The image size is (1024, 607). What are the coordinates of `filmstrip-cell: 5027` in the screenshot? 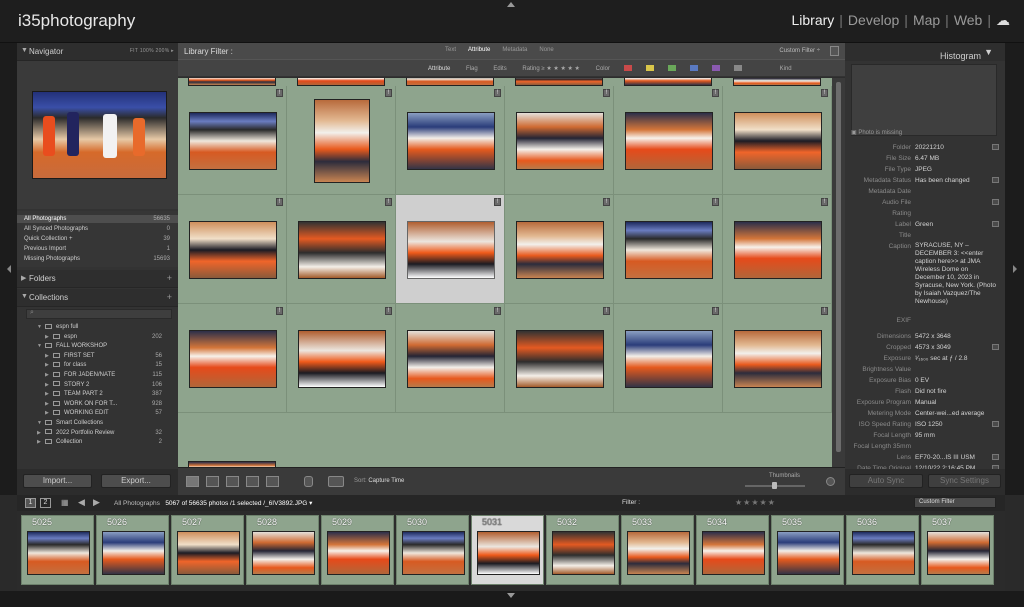 It's located at (207, 550).